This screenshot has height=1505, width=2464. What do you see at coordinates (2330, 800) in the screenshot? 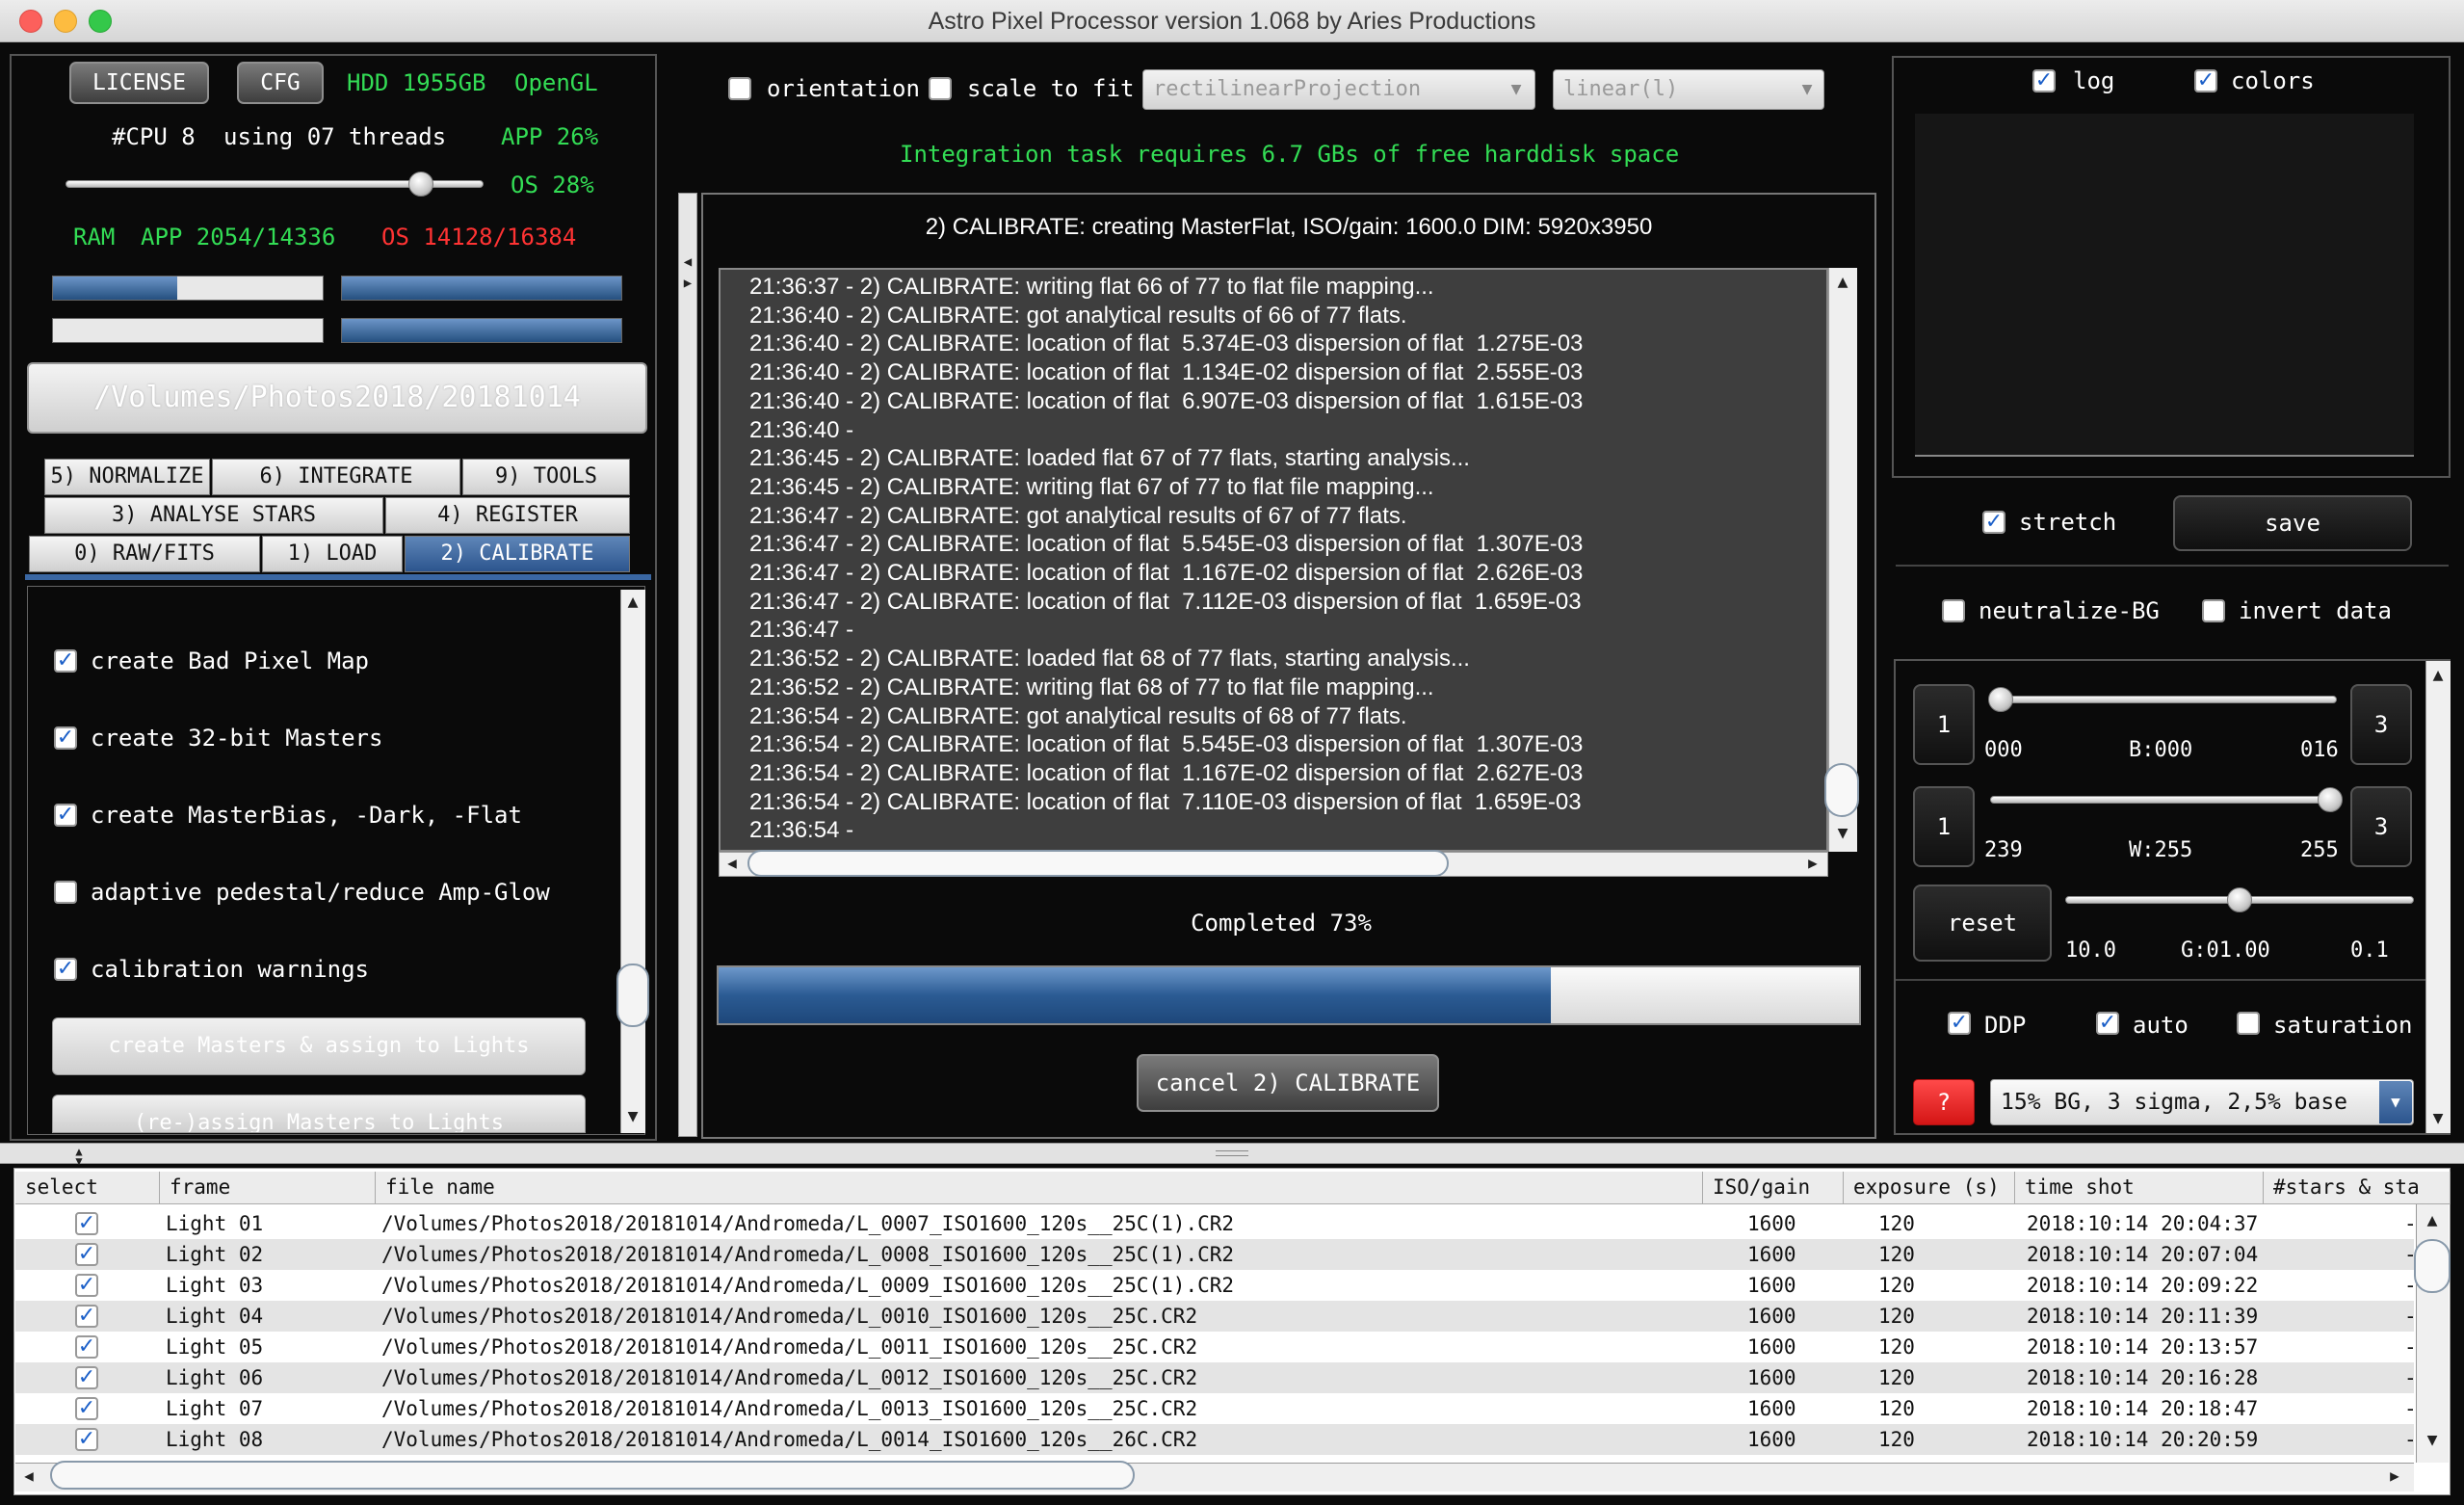
I see `white-point-knob` at bounding box center [2330, 800].